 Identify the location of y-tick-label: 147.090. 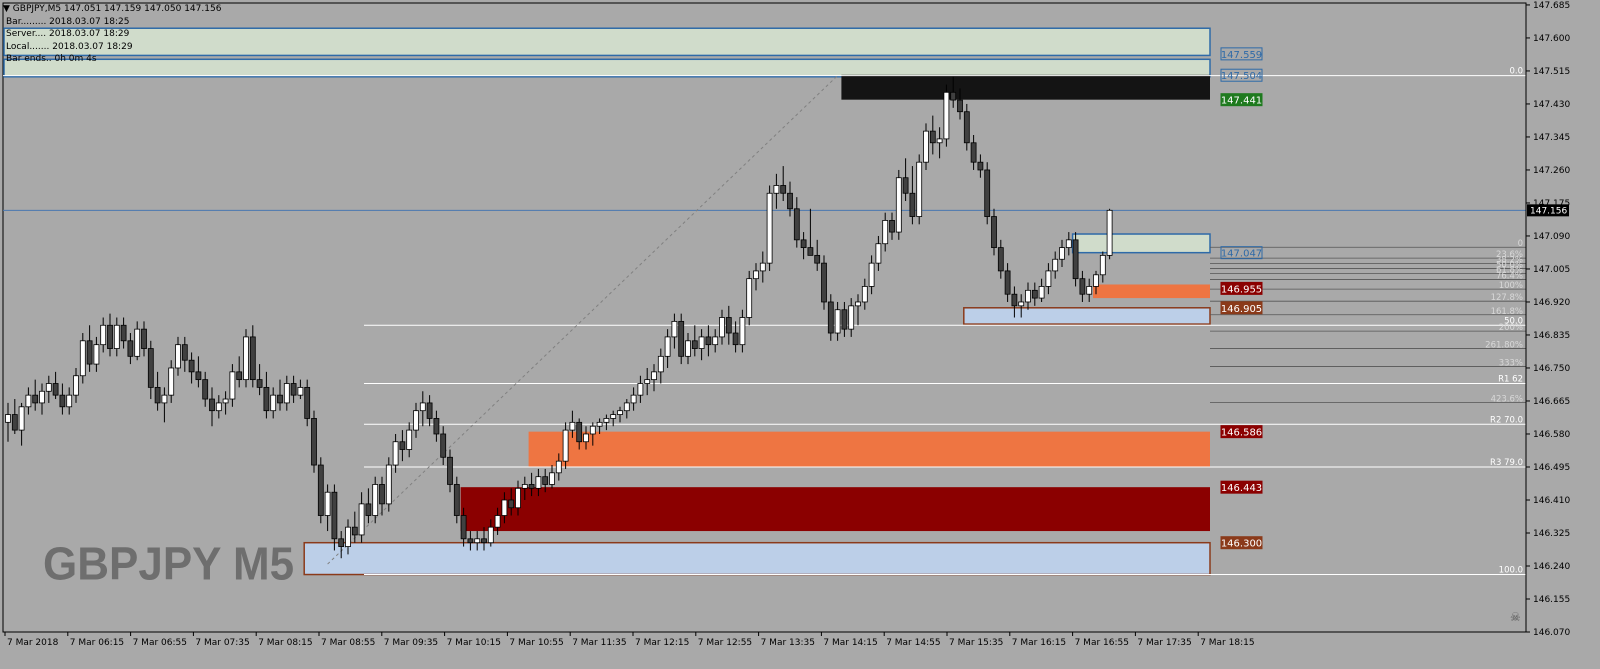
(1551, 237).